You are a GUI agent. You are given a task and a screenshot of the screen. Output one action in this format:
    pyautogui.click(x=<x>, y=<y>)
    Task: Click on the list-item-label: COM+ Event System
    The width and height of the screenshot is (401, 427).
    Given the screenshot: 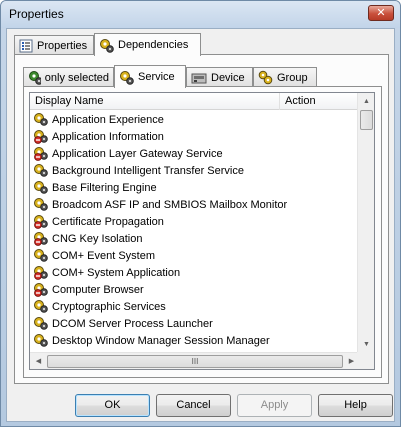 What is the action you would take?
    pyautogui.click(x=104, y=255)
    